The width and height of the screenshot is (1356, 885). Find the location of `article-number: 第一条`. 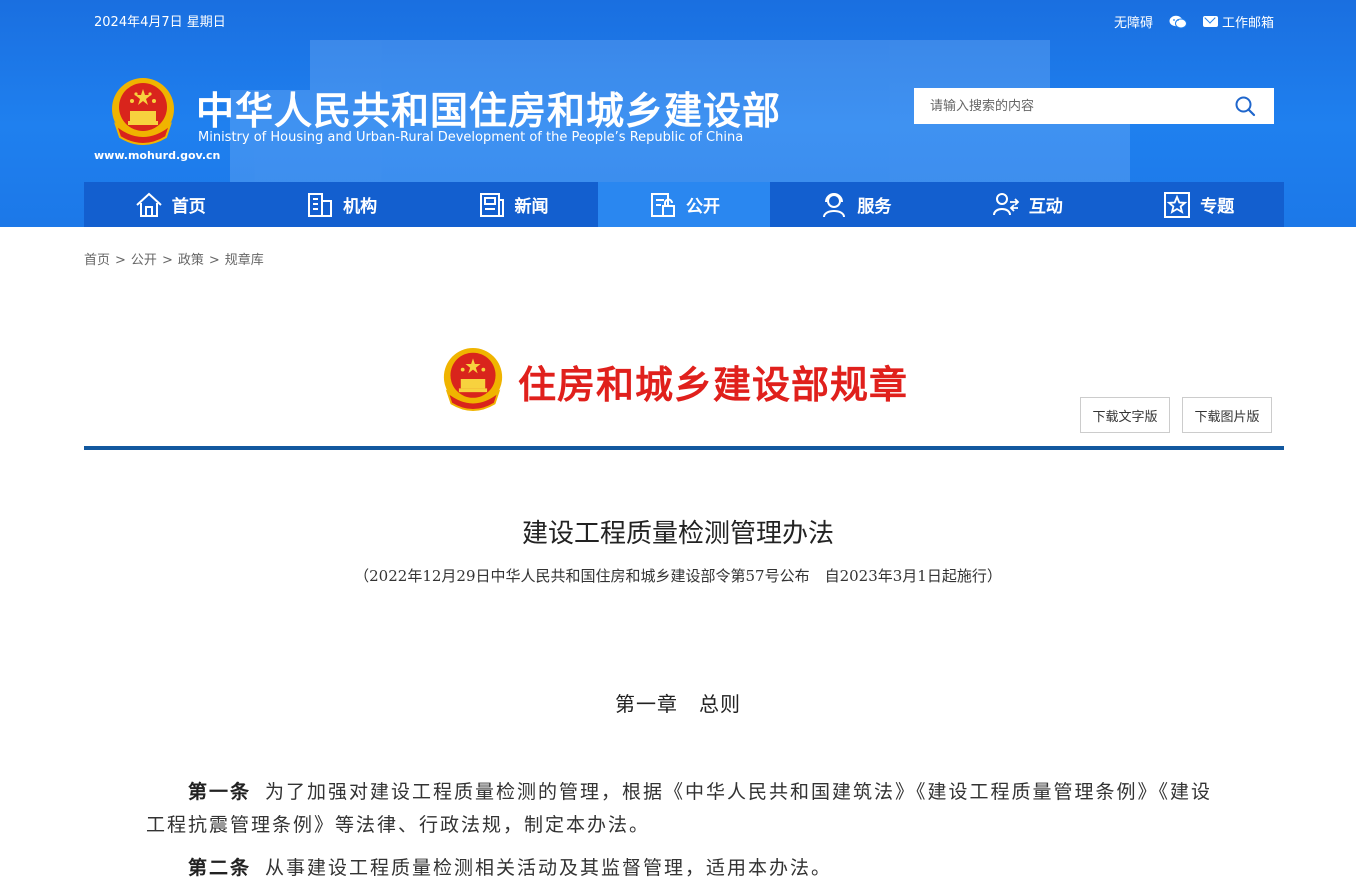

article-number: 第一条 is located at coordinates (220, 792).